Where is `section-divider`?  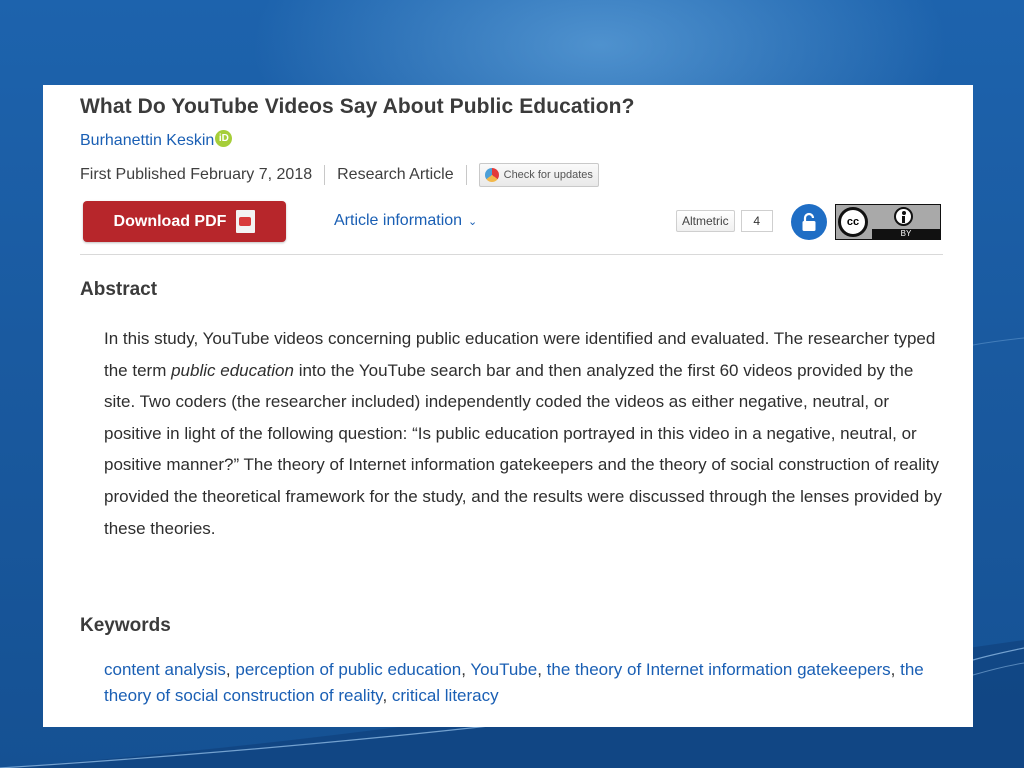 section-divider is located at coordinates (511, 254).